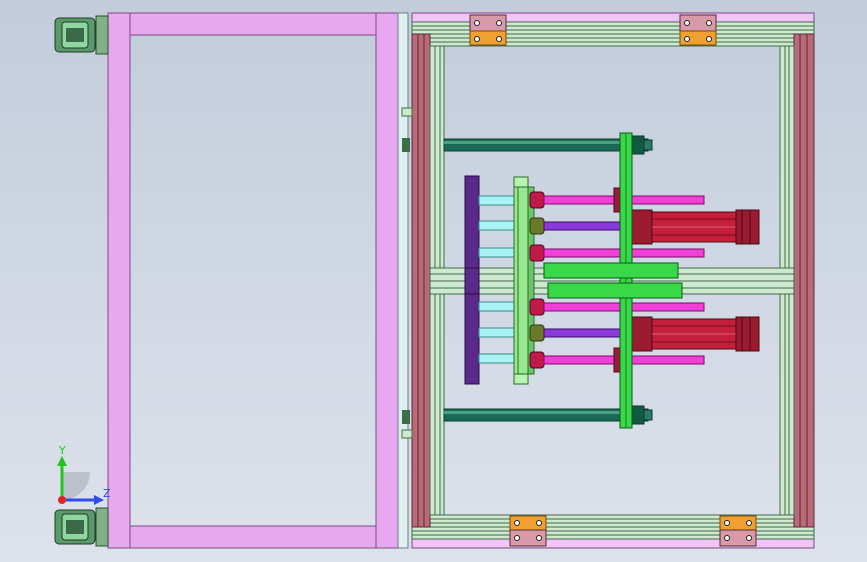  Describe the element at coordinates (254, 537) in the screenshot. I see `left-frame-bottom-rail` at that location.